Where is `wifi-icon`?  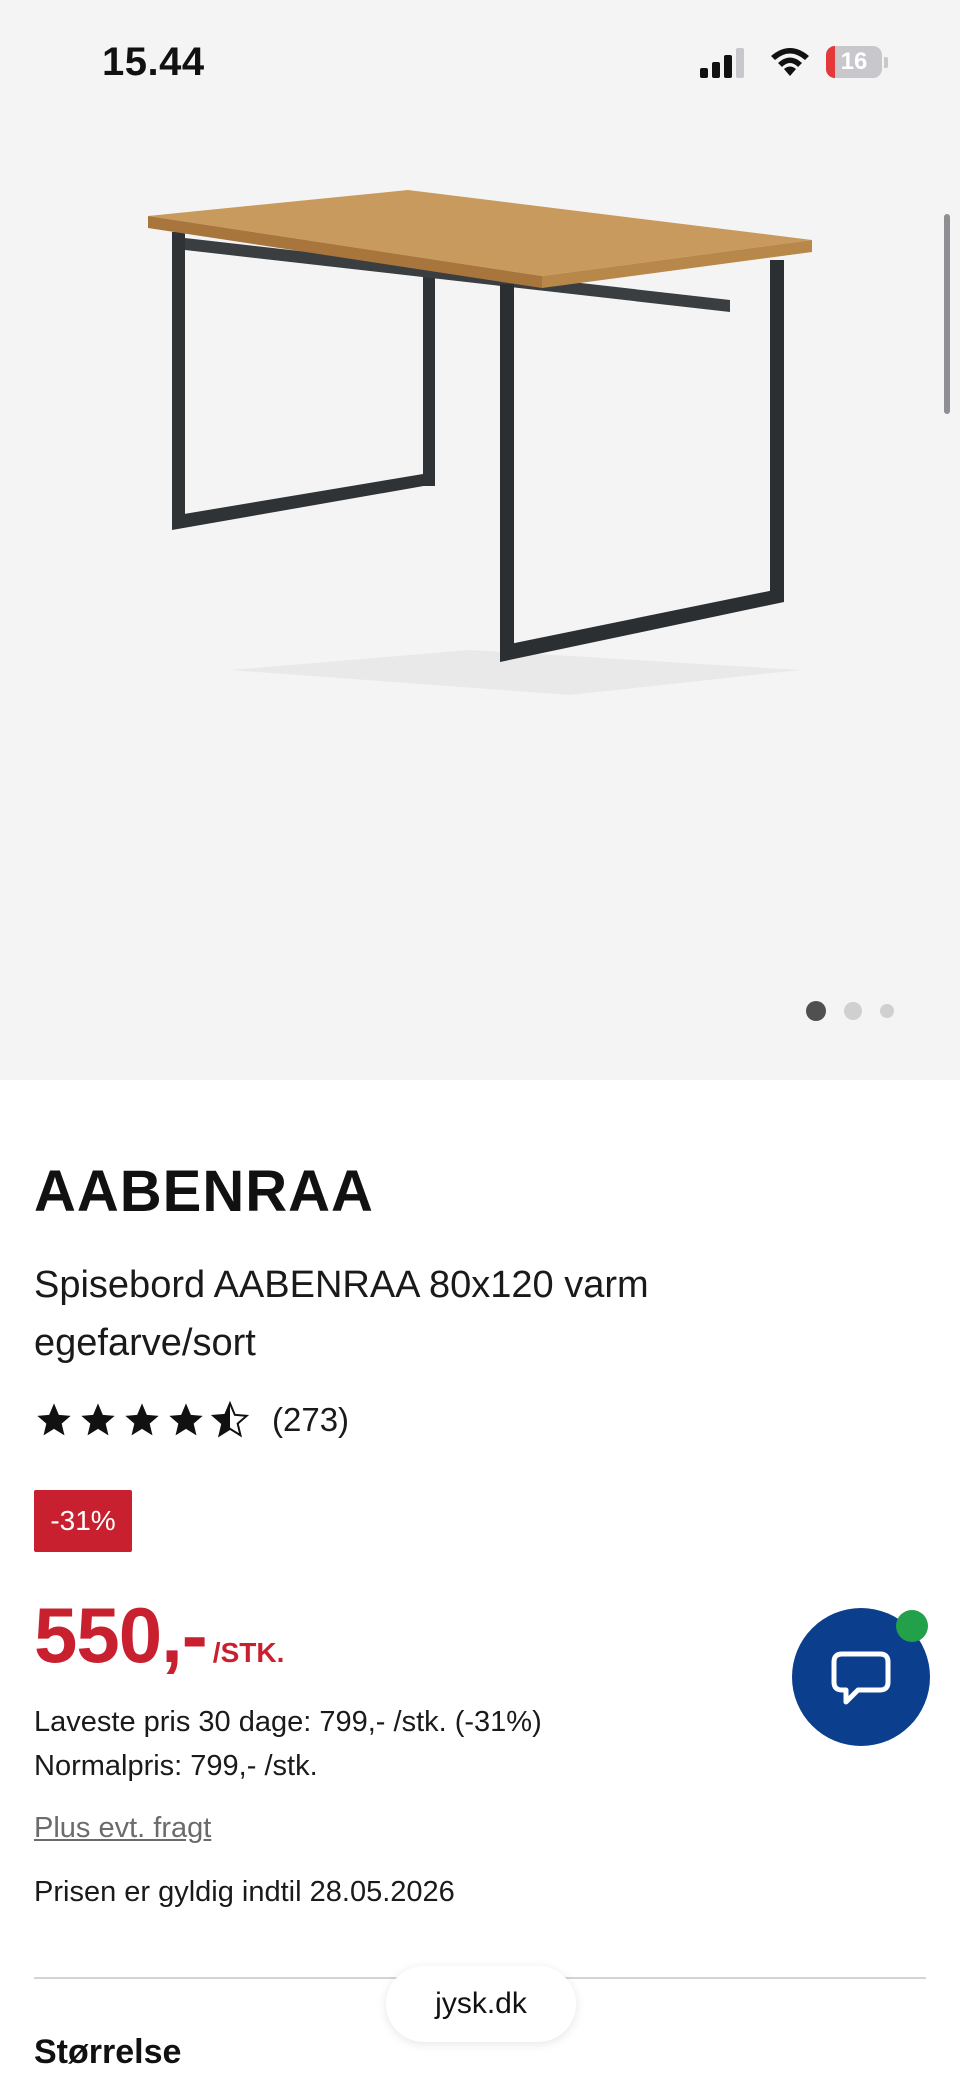
wifi-icon is located at coordinates (790, 62).